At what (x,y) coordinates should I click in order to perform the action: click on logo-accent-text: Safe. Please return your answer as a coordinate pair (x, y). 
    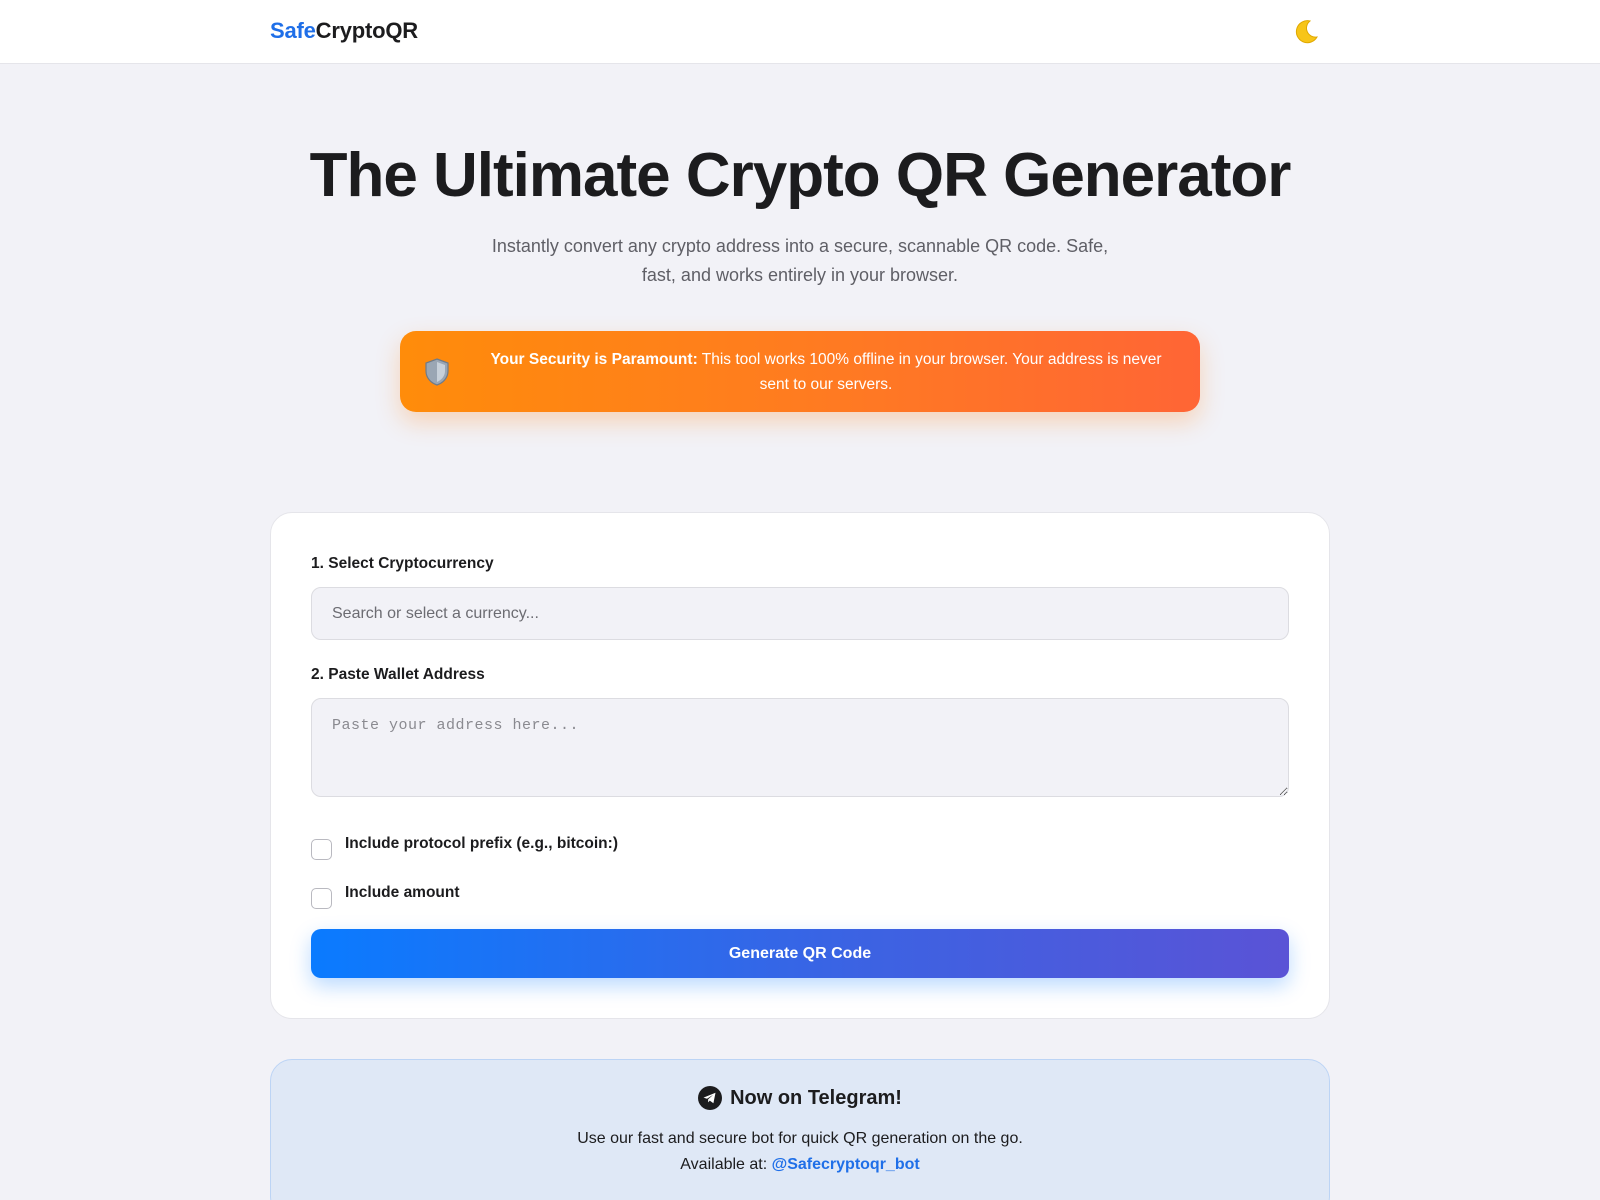
    Looking at the image, I should click on (293, 30).